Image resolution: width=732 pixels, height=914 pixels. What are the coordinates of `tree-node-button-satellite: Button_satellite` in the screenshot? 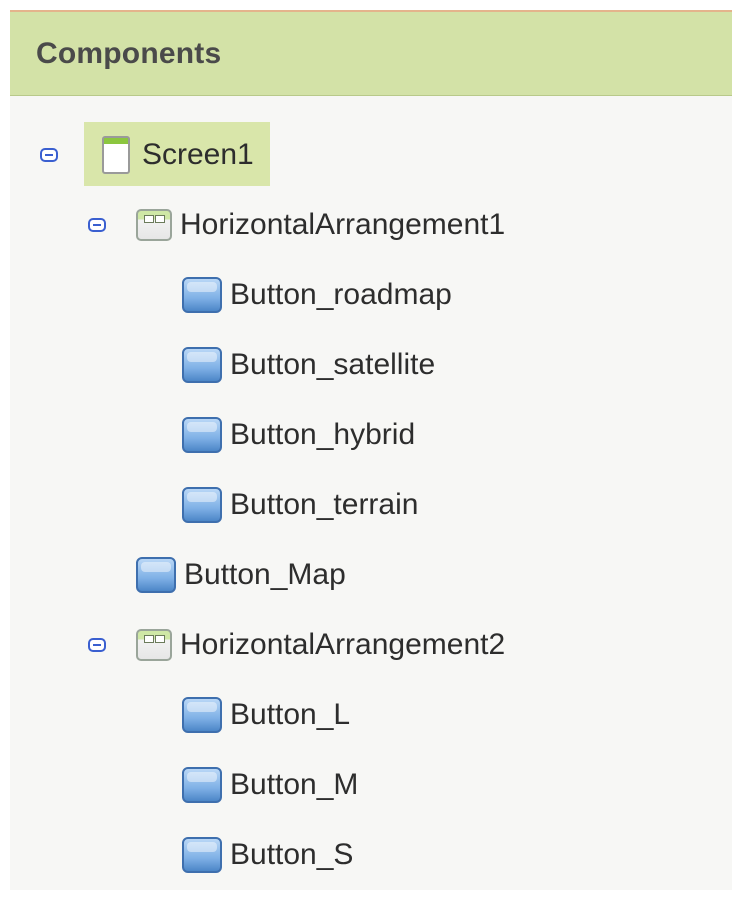 It's located at (308, 365).